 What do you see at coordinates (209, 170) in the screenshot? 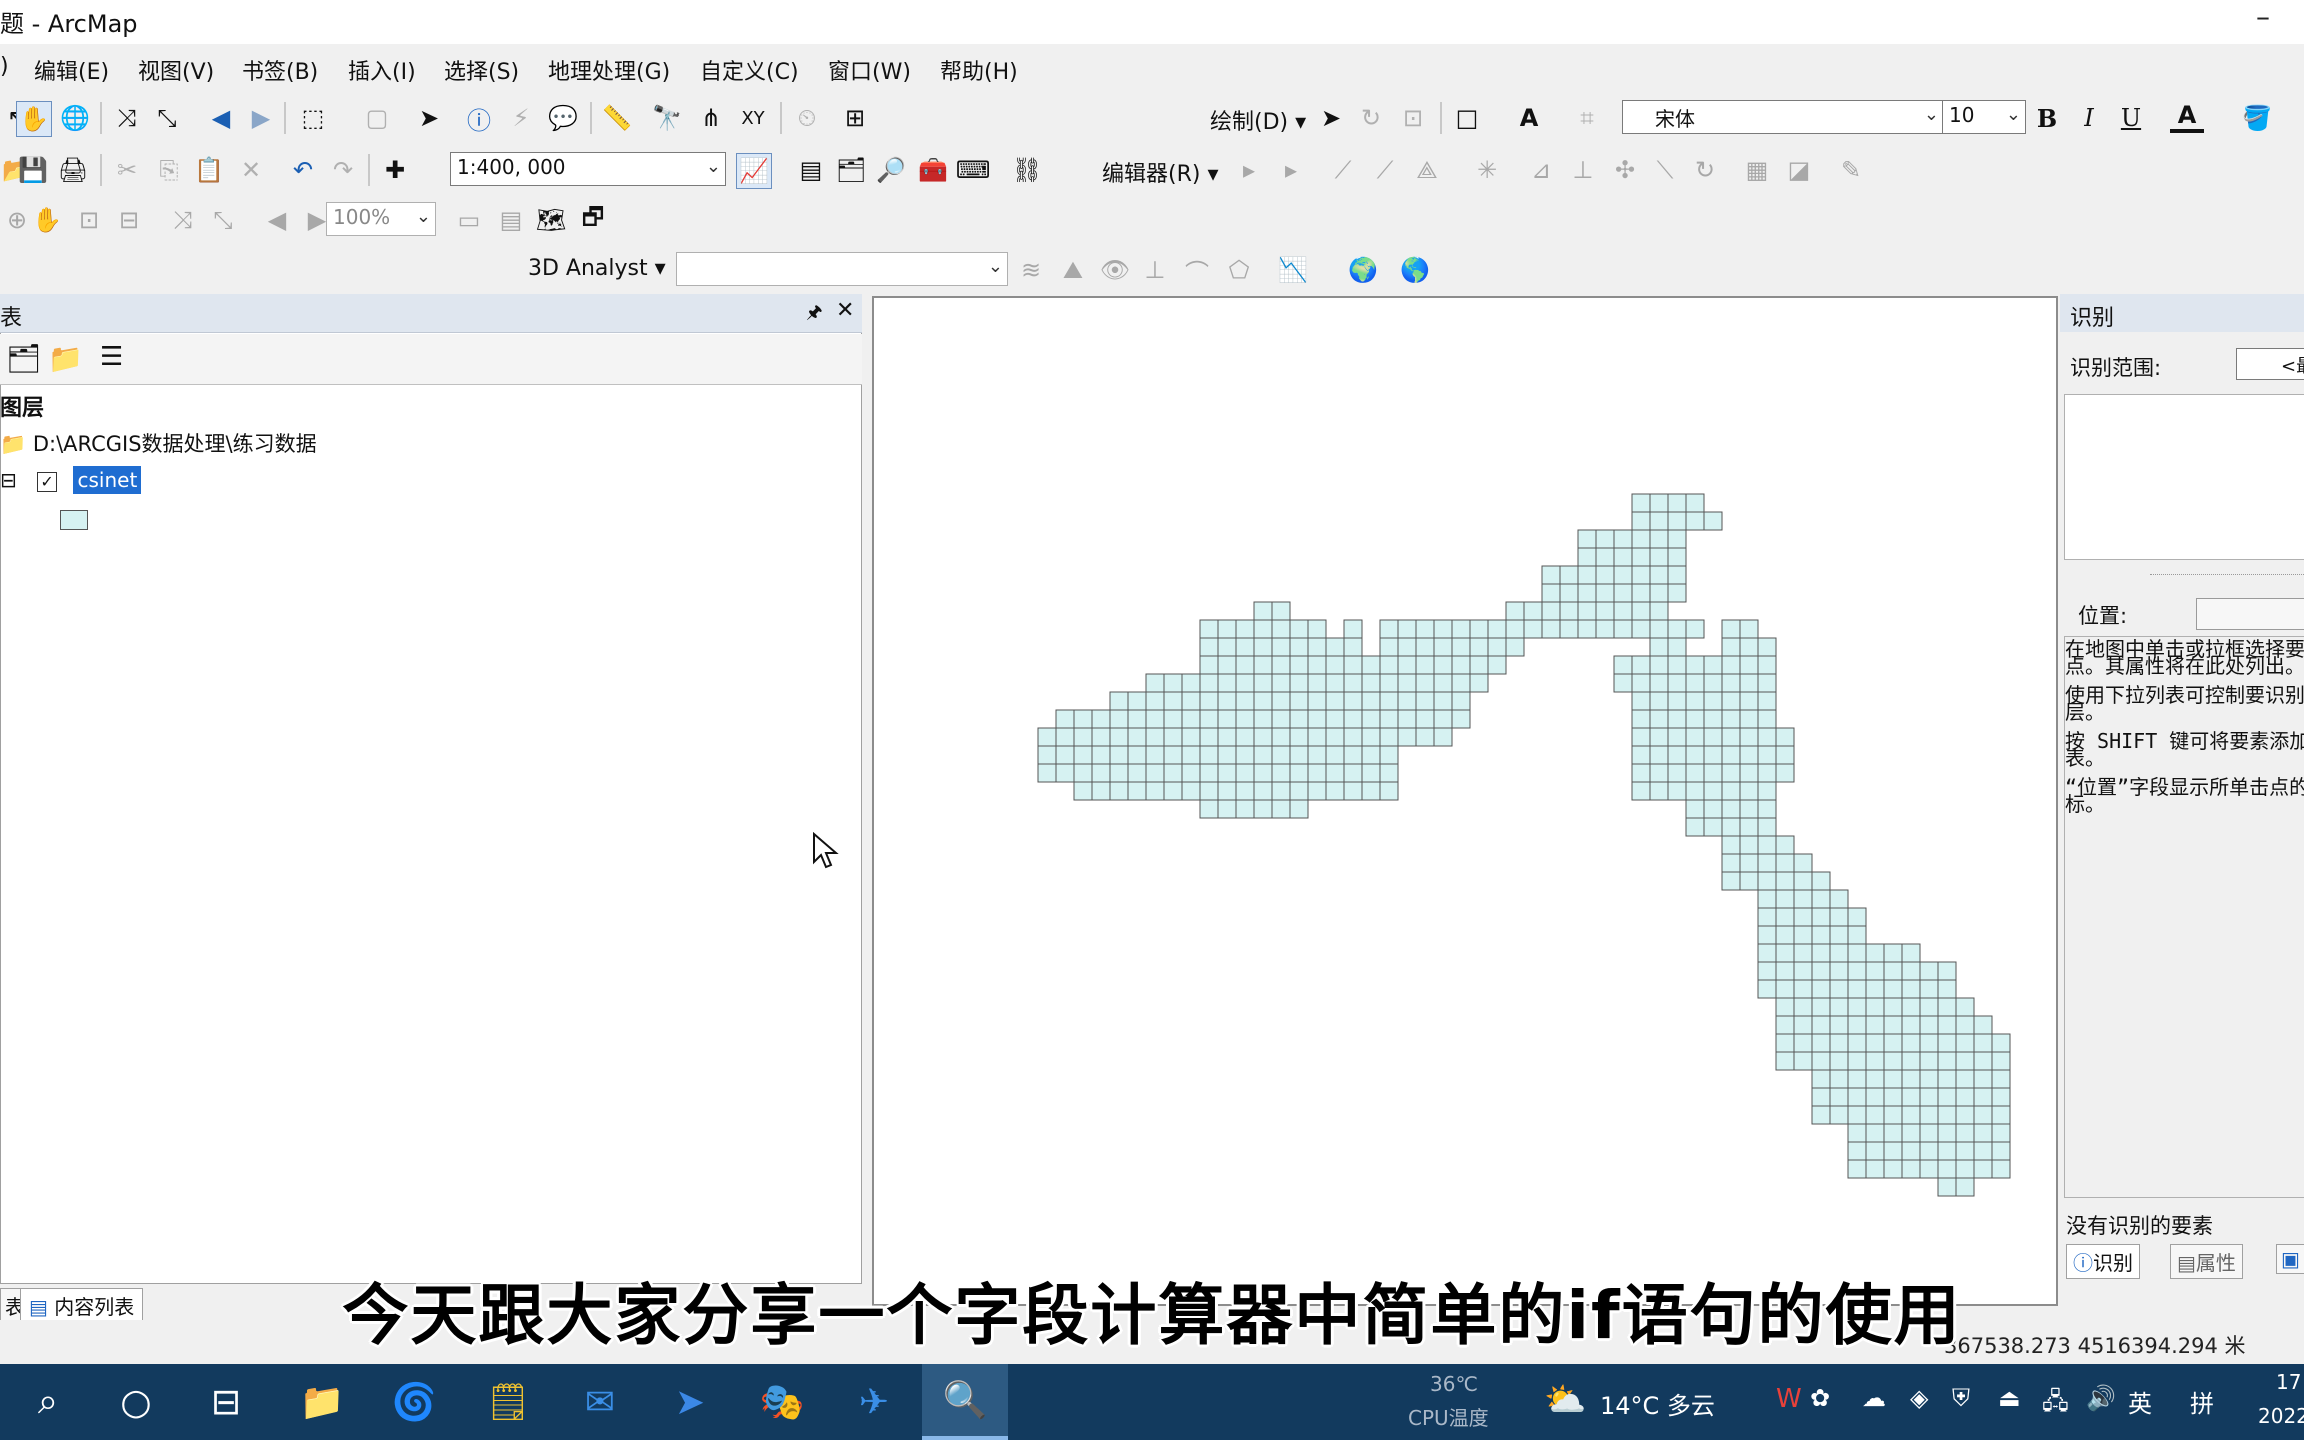
I see `paste-icon: 📋` at bounding box center [209, 170].